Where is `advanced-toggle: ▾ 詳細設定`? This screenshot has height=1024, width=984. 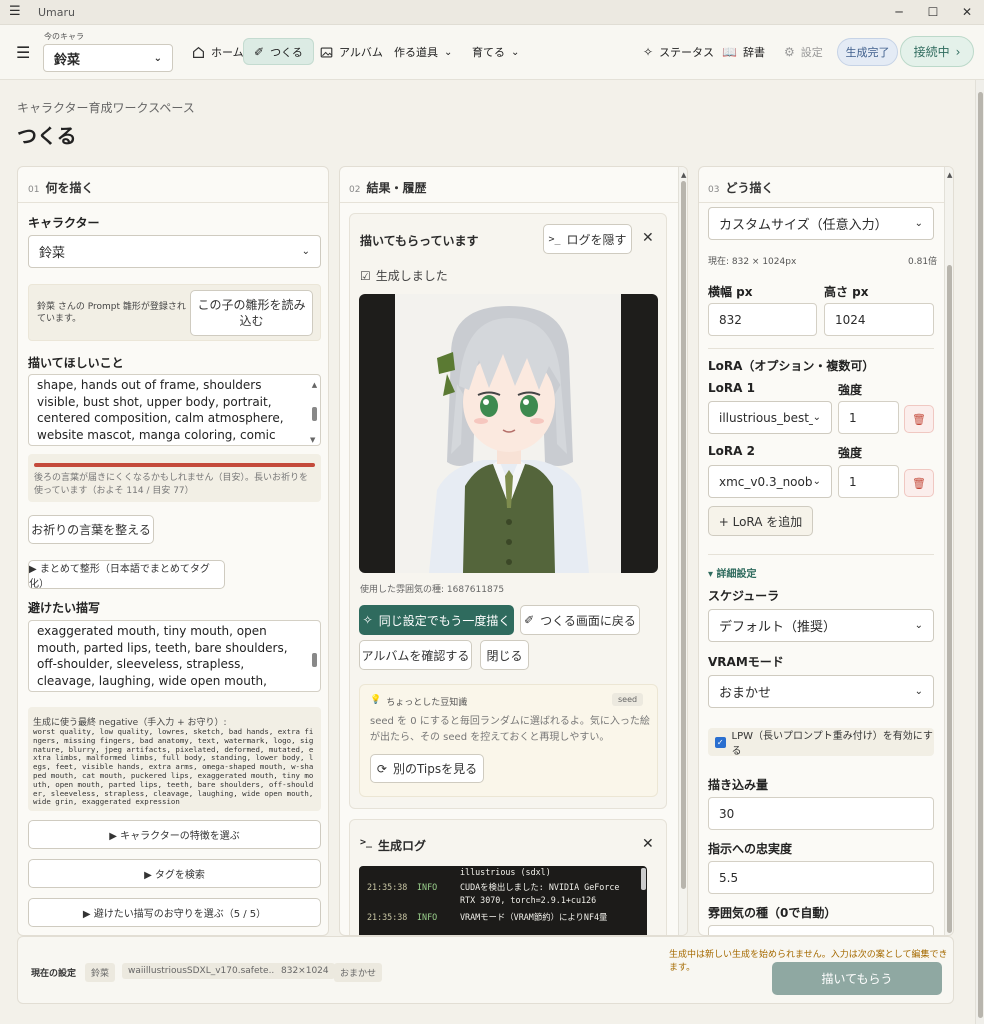 advanced-toggle: ▾ 詳細設定 is located at coordinates (732, 572).